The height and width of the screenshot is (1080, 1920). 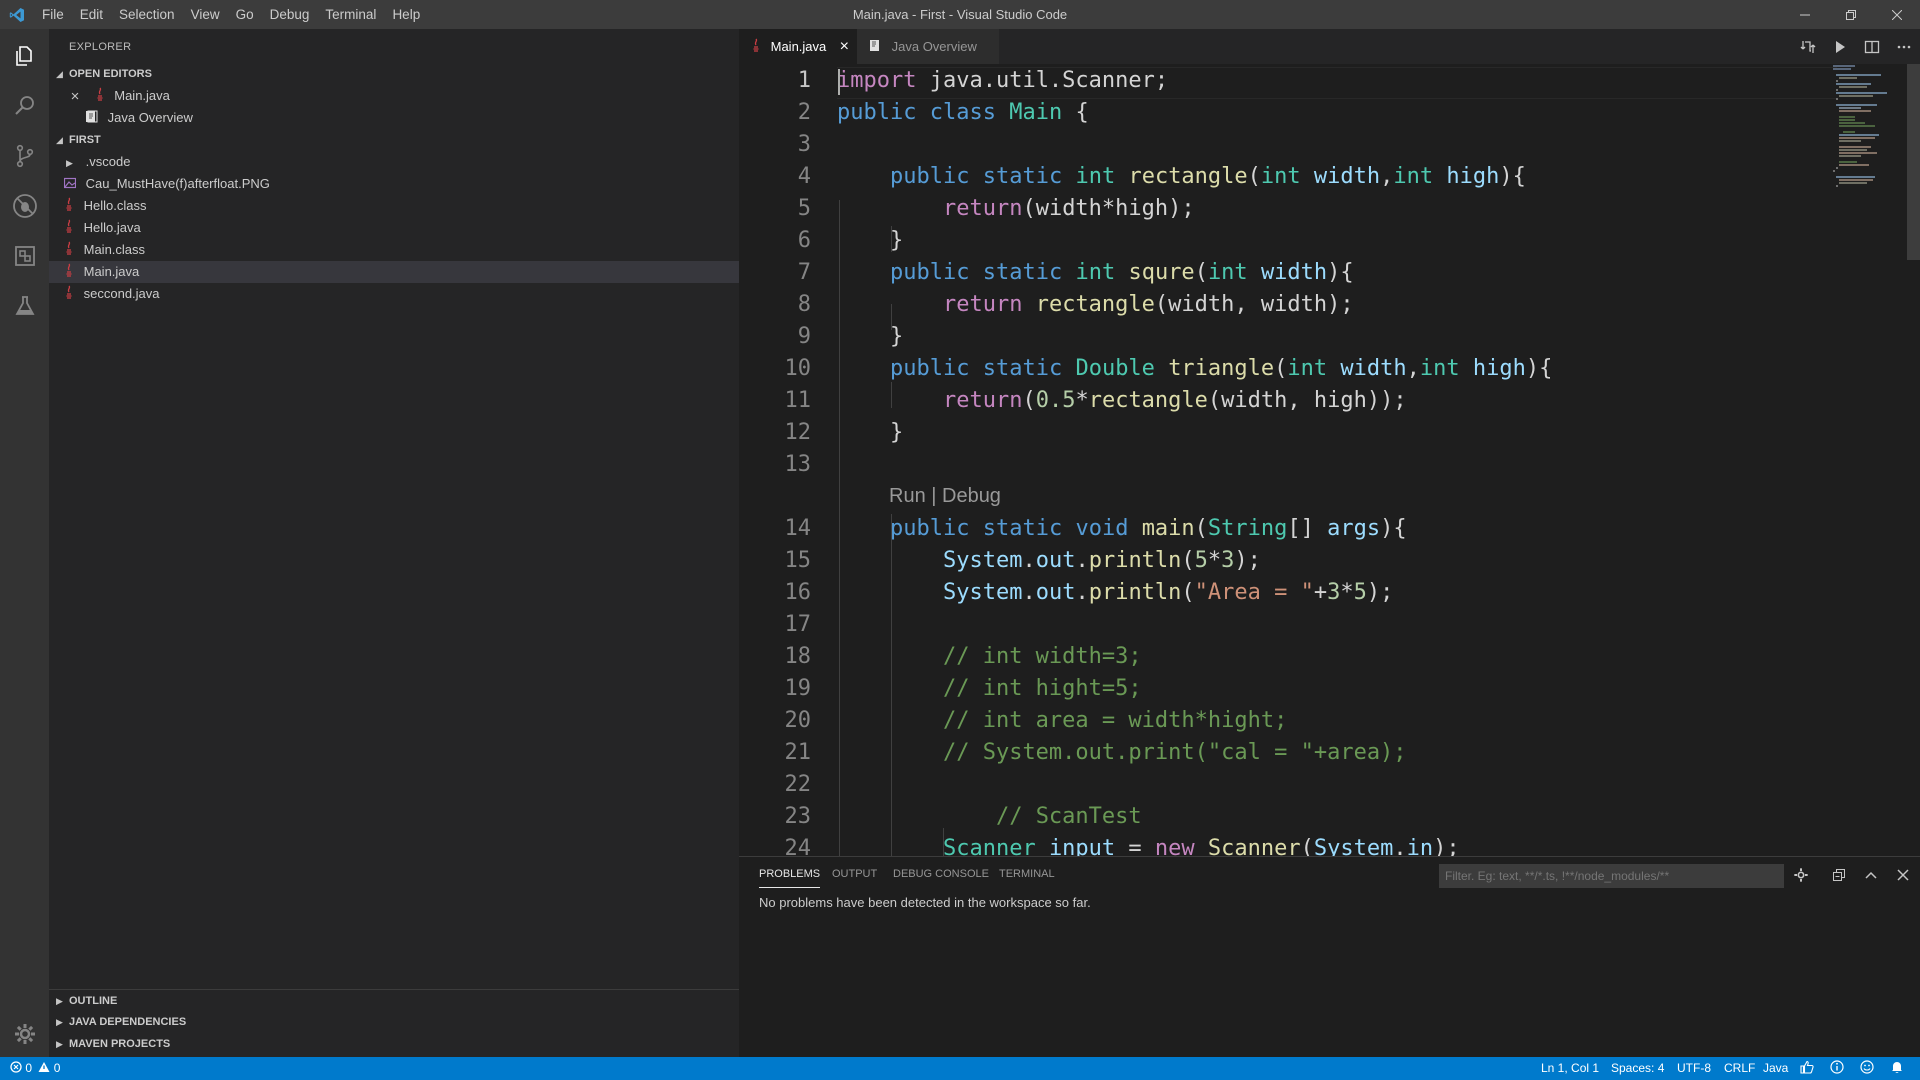 What do you see at coordinates (53, 14) in the screenshot?
I see `menu-file: File` at bounding box center [53, 14].